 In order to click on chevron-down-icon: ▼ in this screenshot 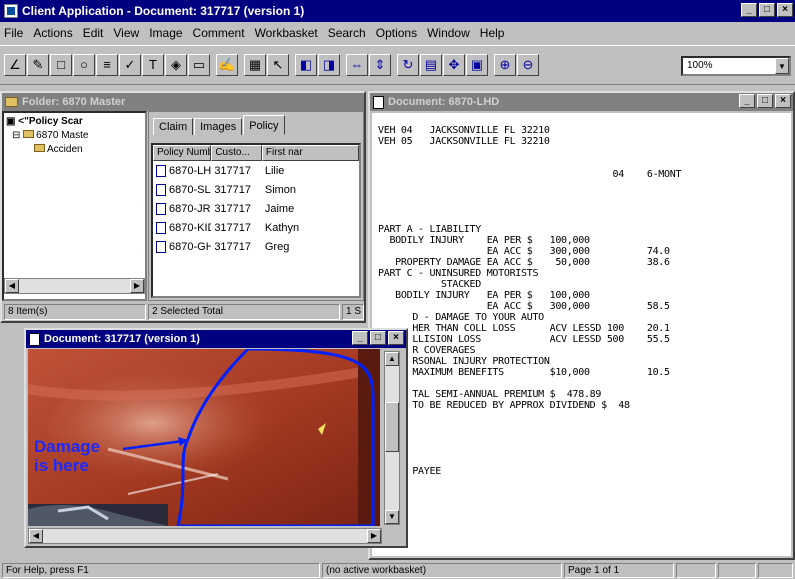, I will do `click(782, 66)`.